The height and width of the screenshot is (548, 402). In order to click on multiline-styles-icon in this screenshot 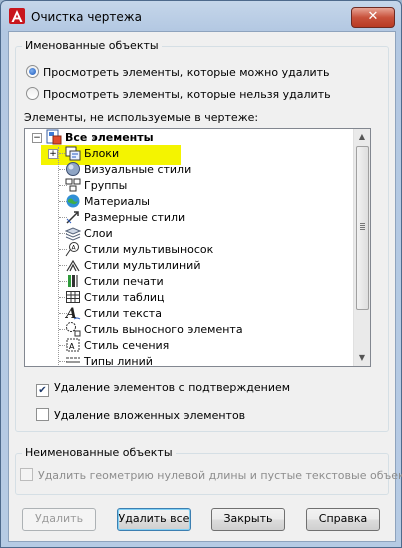, I will do `click(73, 265)`.